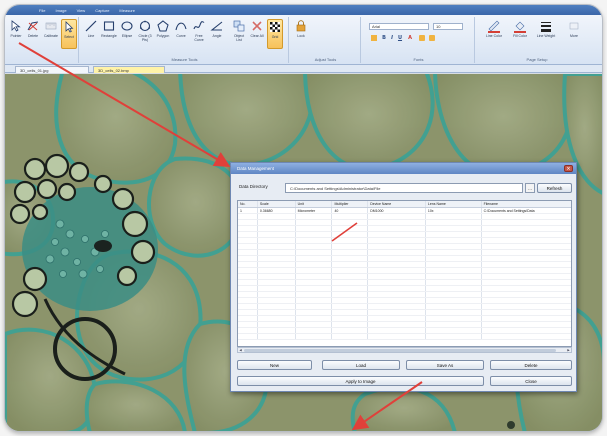 The width and height of the screenshot is (607, 436). What do you see at coordinates (127, 26) in the screenshot?
I see `ellipse-icon` at bounding box center [127, 26].